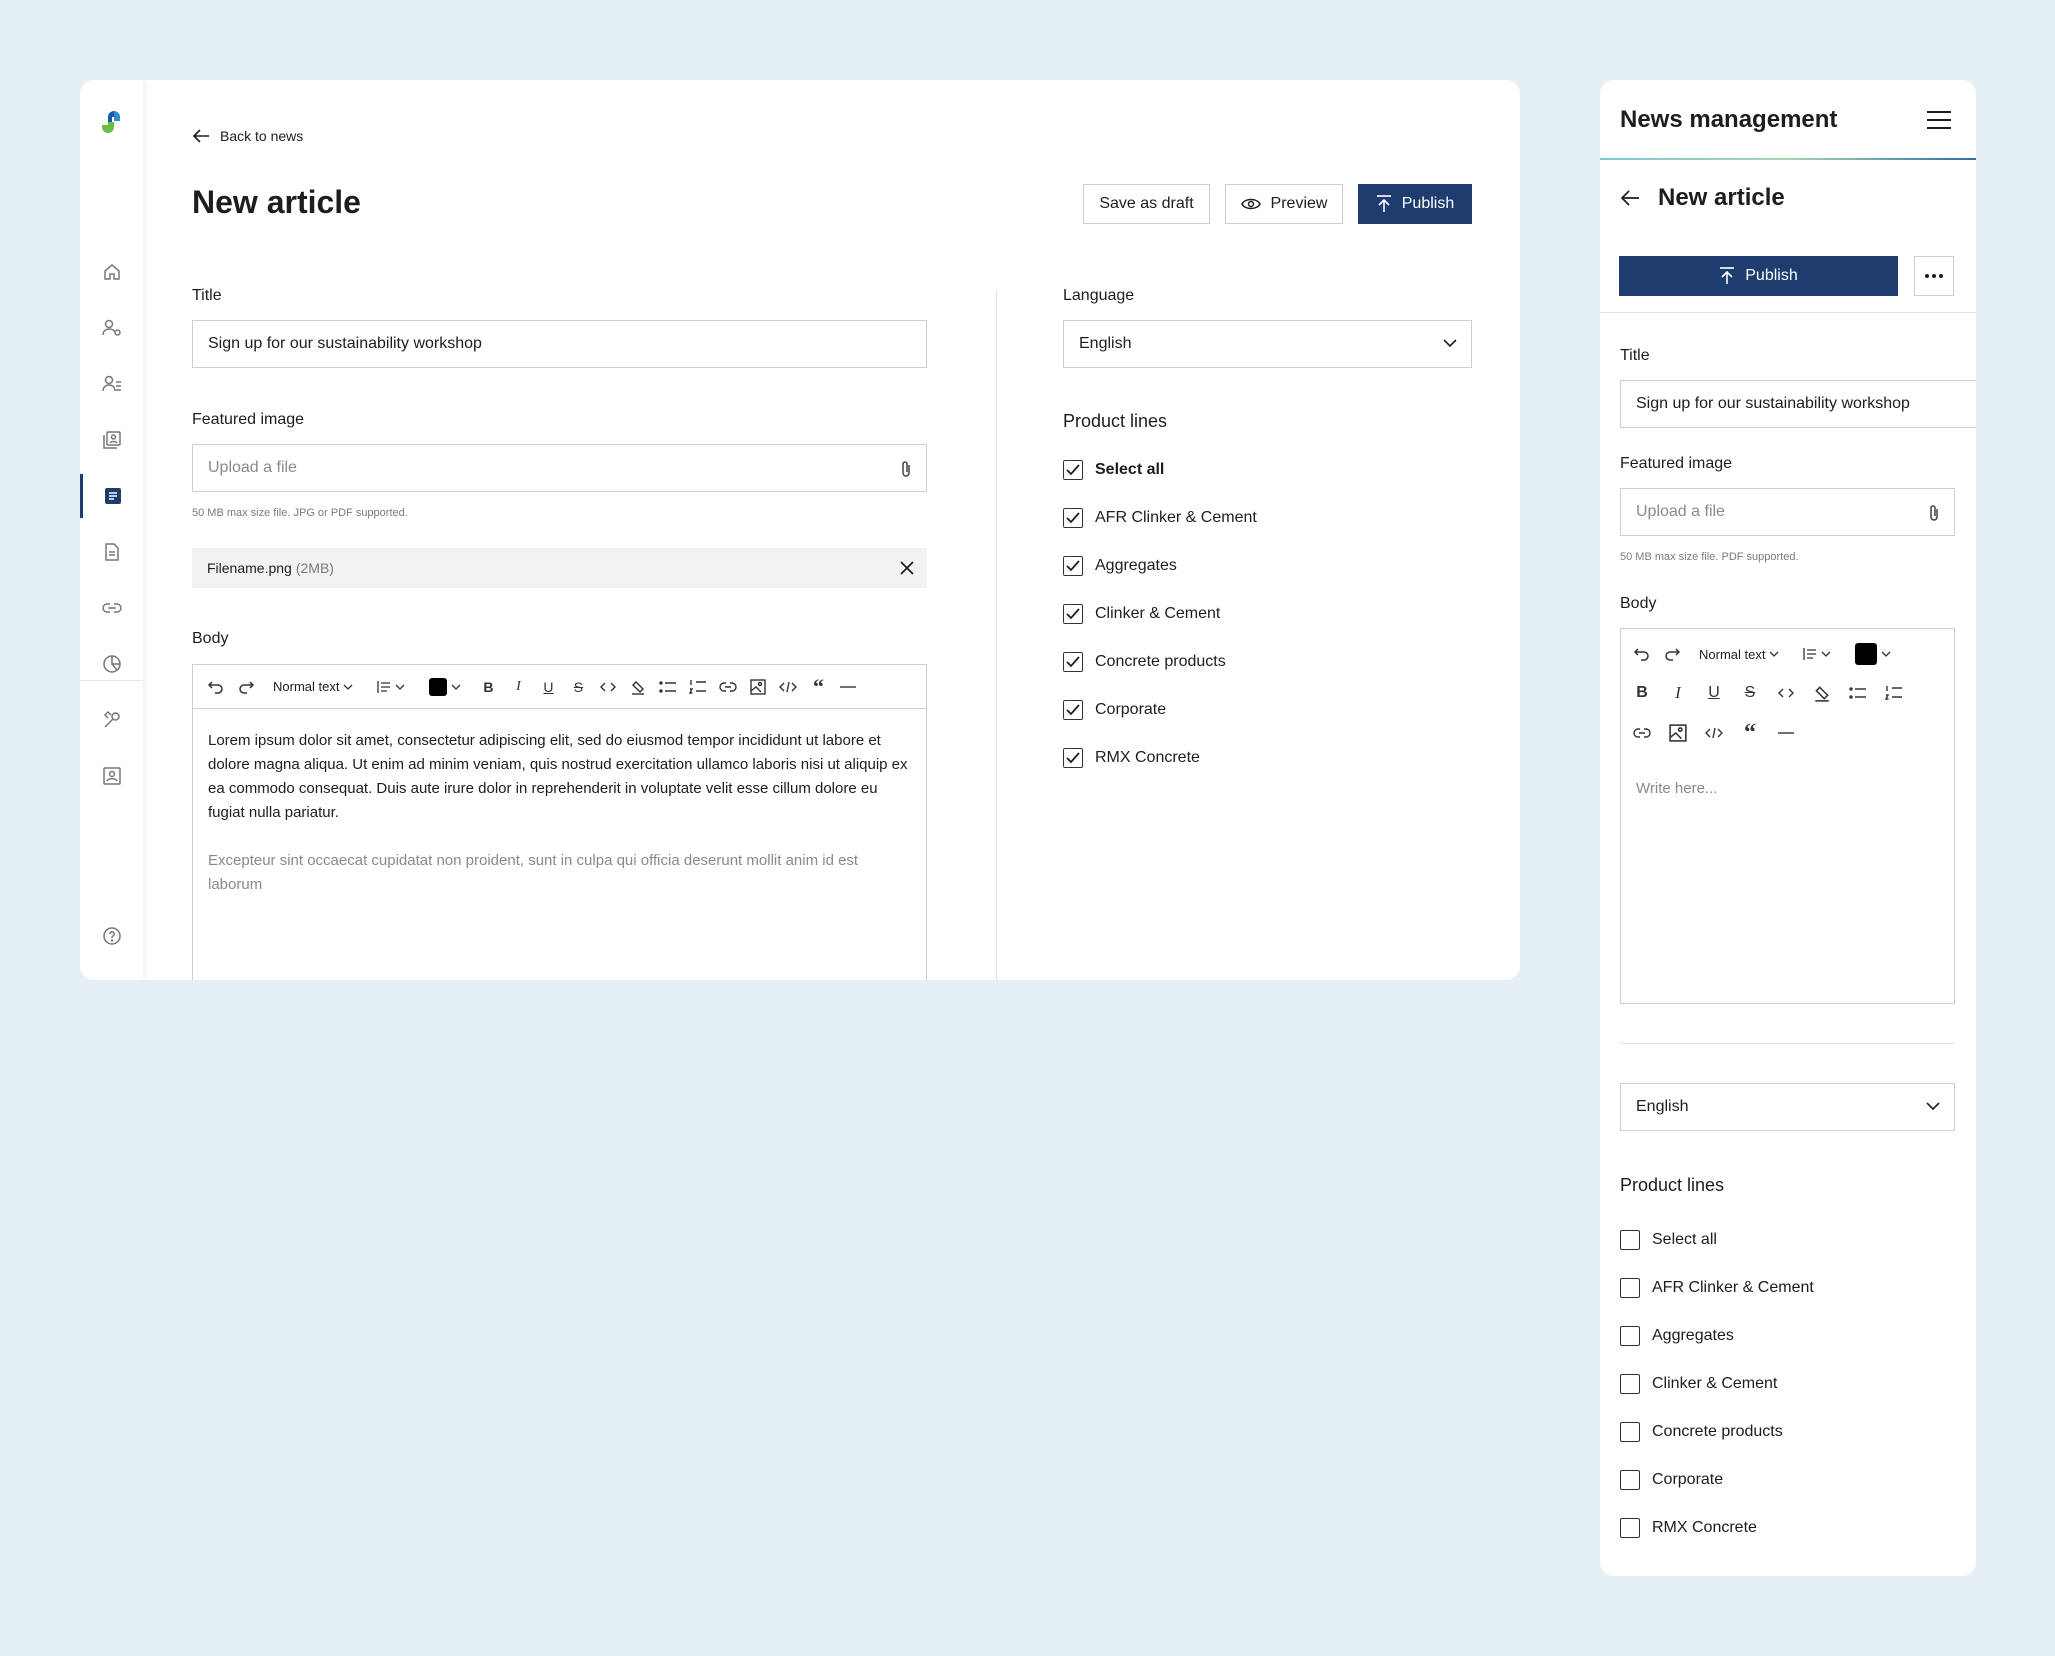  Describe the element at coordinates (1787, 1107) in the screenshot. I see `mobile-language-select: English` at that location.